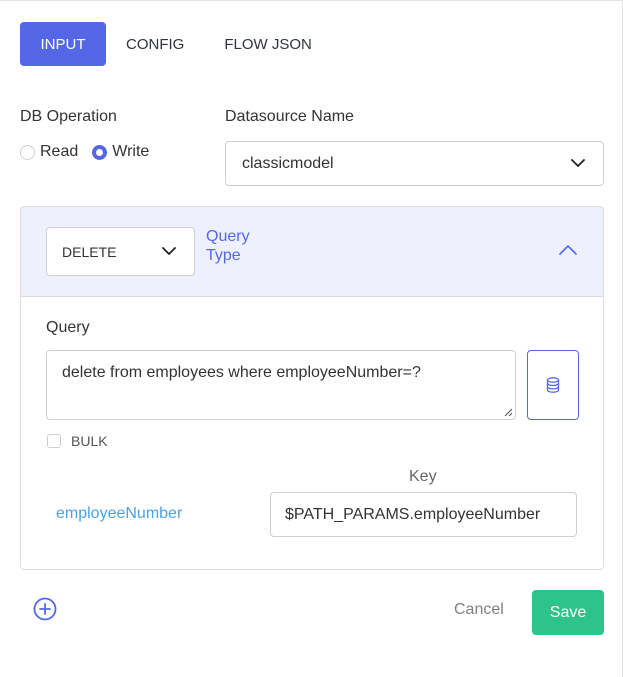 The height and width of the screenshot is (677, 623). I want to click on tab-flow-json: FLOW JSON, so click(268, 44).